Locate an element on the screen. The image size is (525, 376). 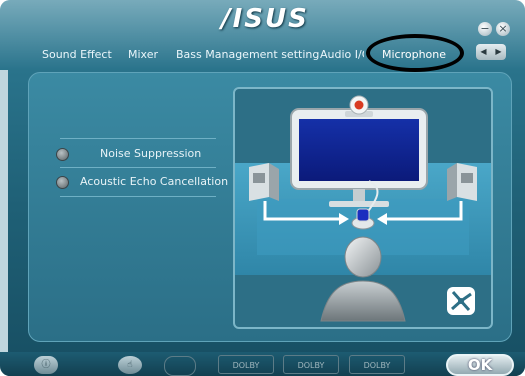
dolby-badge-1: DOLBY is located at coordinates (246, 364).